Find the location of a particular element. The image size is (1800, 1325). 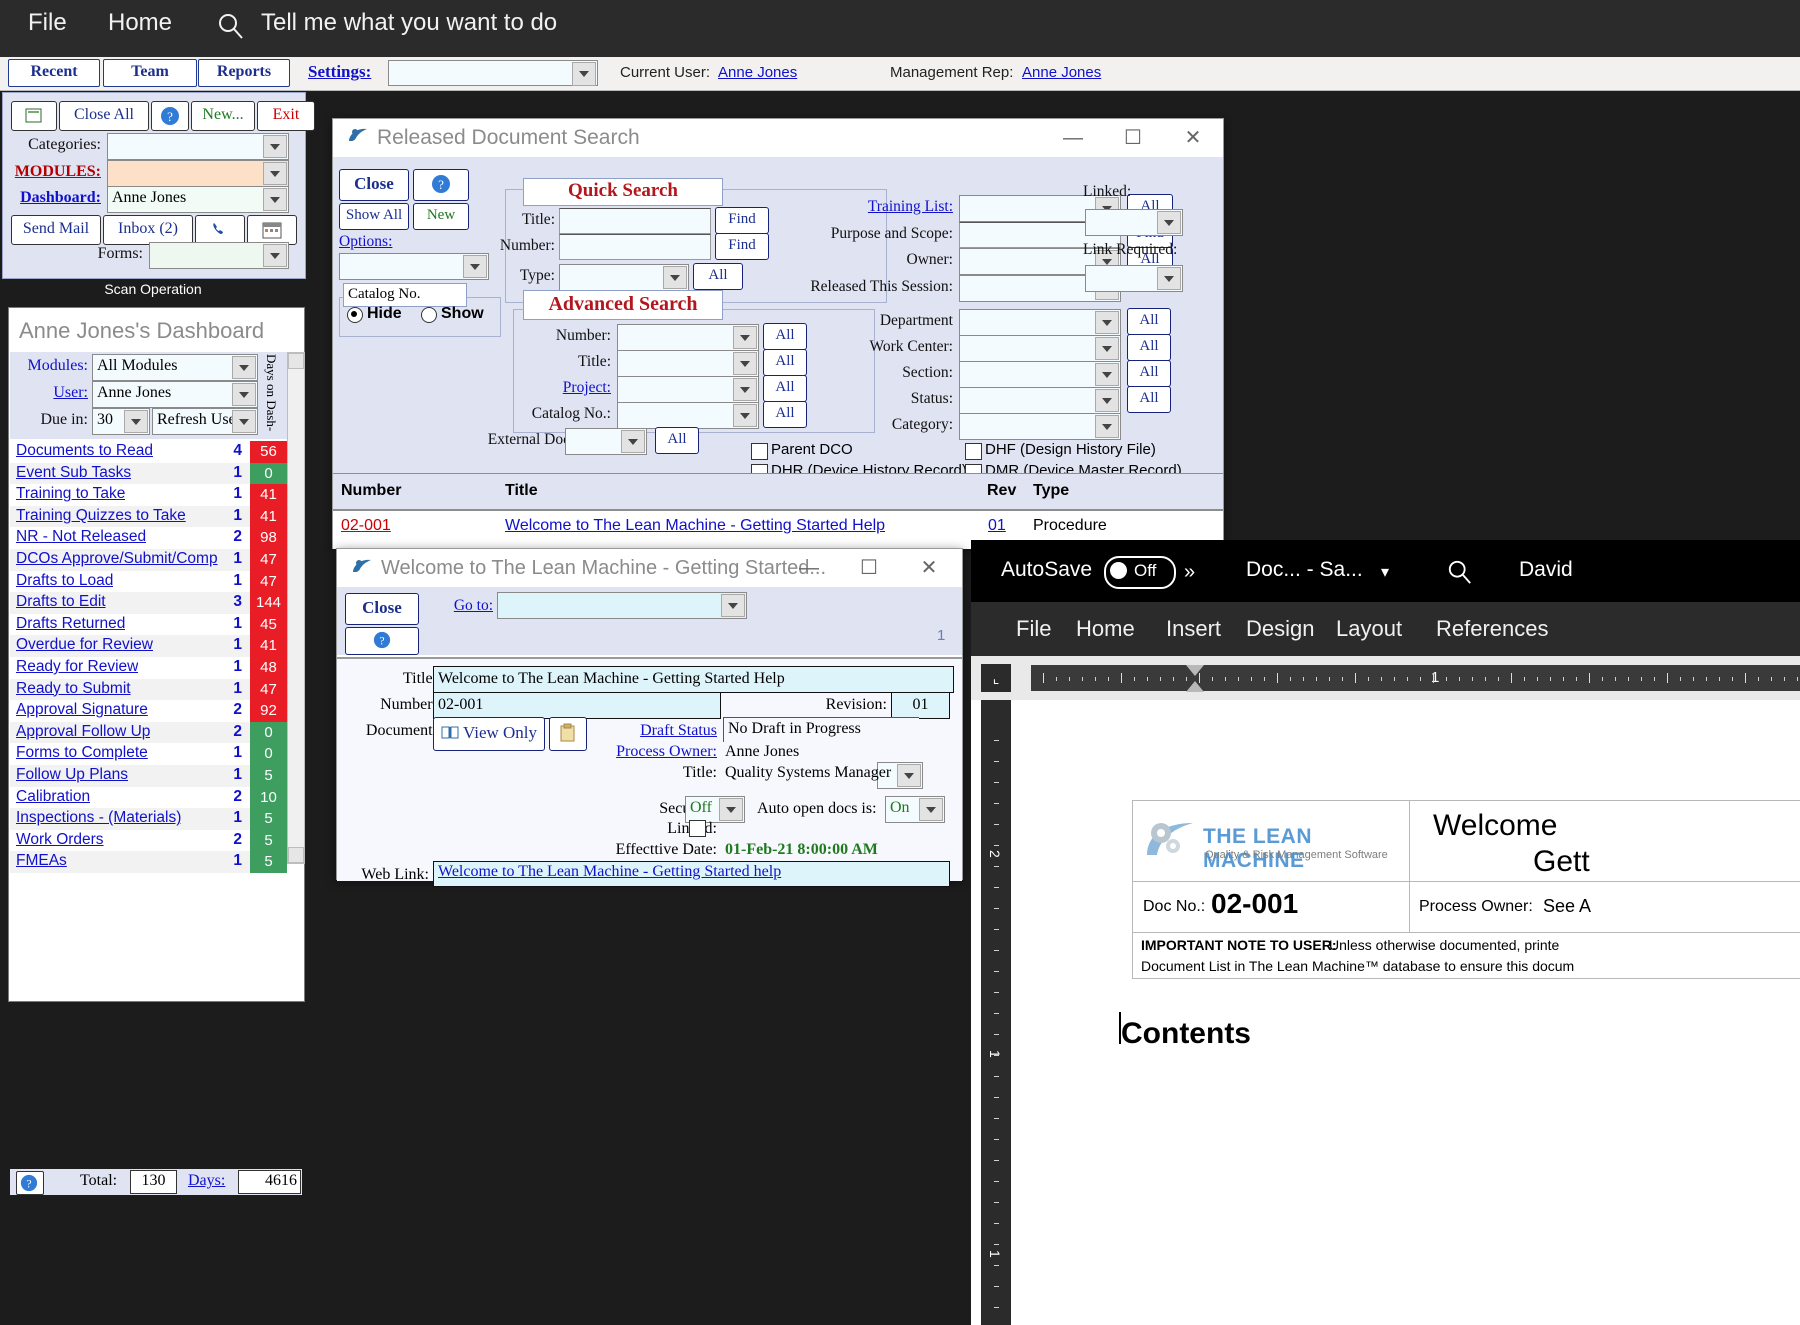

dashboard-row: NR - Not Released 2 98 is located at coordinates (148, 538).